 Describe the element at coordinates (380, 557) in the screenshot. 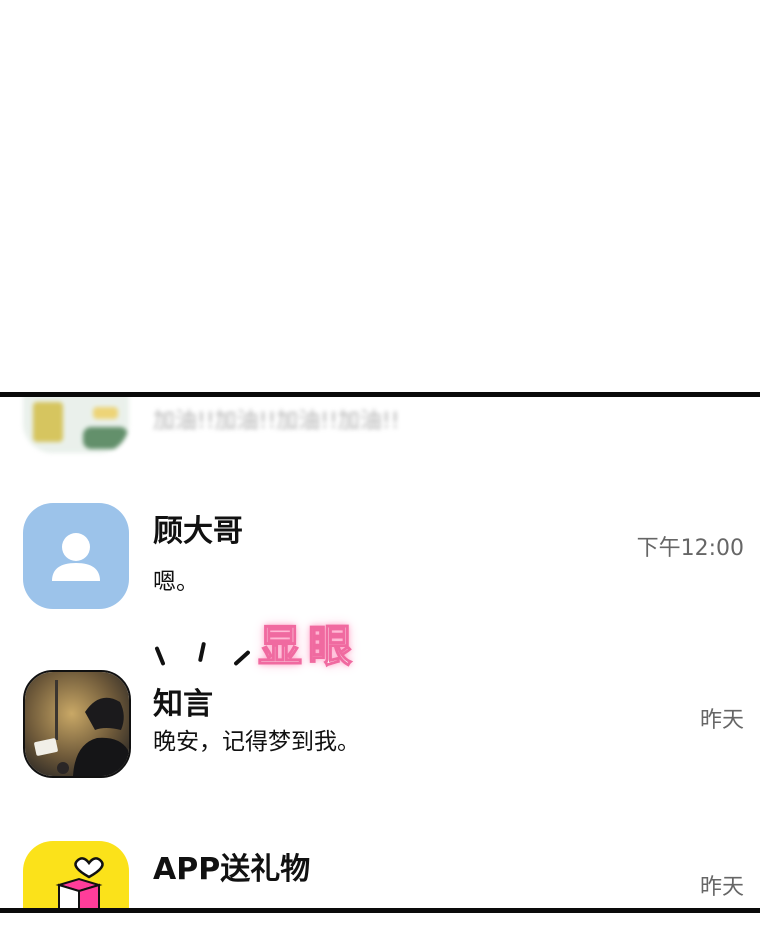

I see `chat-item-gu: 顾大哥 嗯。 下午12:00` at that location.